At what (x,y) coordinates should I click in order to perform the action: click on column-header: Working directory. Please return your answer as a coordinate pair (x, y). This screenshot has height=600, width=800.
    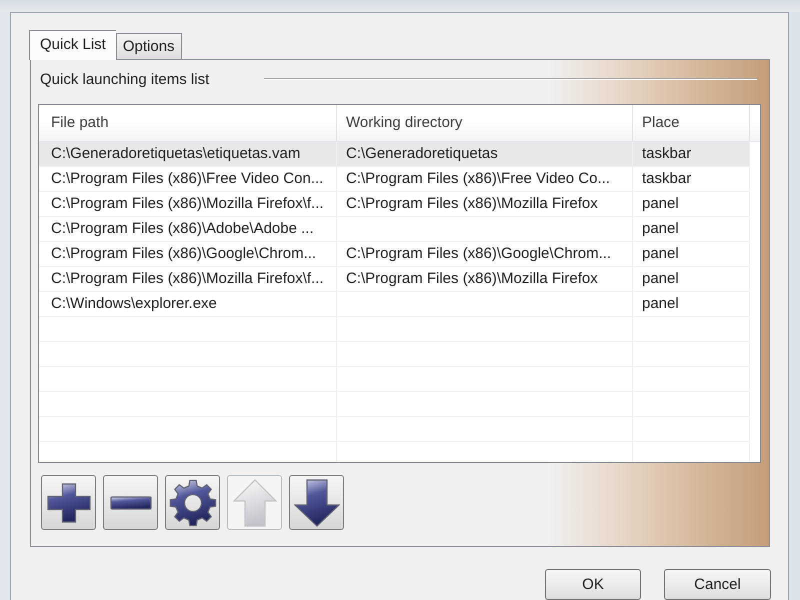
    Looking at the image, I should click on (485, 123).